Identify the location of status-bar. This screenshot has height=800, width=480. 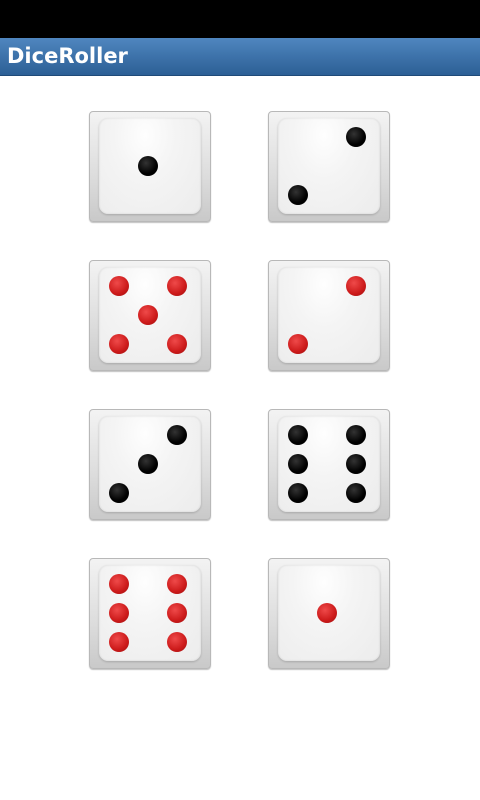
(240, 19).